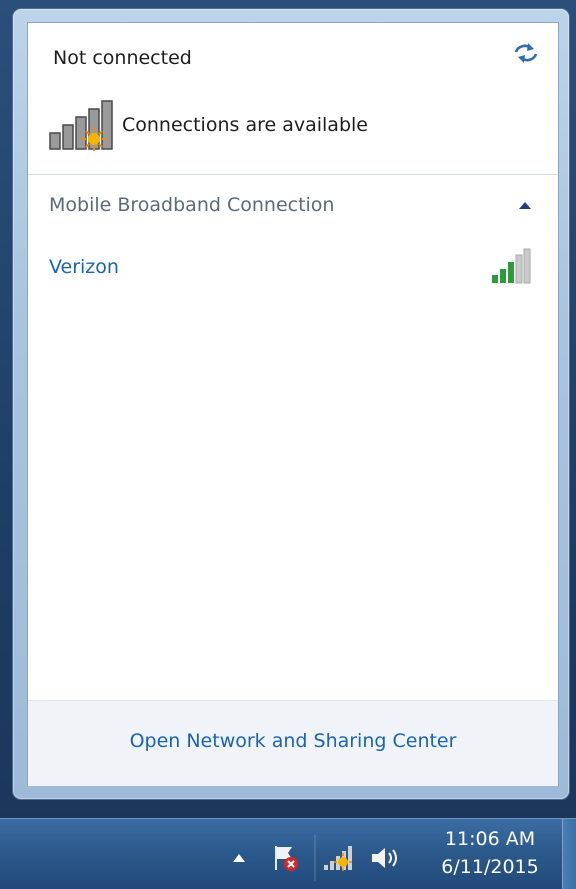 The image size is (576, 889). Describe the element at coordinates (526, 53) in the screenshot. I see `refresh-icon` at that location.